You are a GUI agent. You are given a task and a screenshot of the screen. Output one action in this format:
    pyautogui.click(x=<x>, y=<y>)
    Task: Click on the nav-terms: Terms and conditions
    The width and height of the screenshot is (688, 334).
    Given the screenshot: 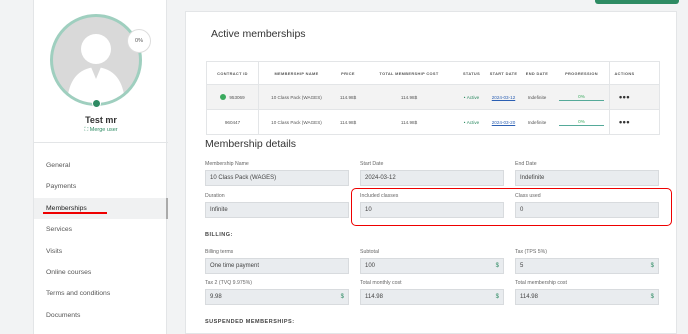 What is the action you would take?
    pyautogui.click(x=101, y=293)
    